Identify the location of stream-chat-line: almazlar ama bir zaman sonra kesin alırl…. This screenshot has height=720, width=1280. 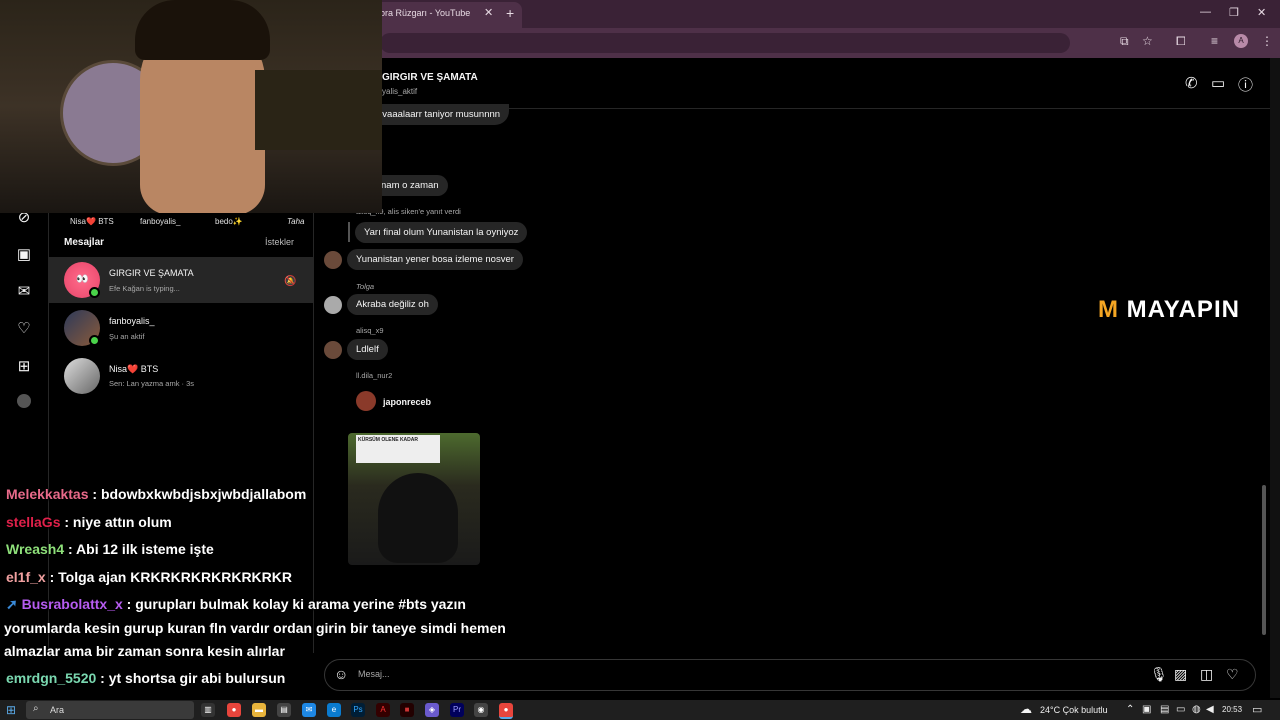
(144, 651).